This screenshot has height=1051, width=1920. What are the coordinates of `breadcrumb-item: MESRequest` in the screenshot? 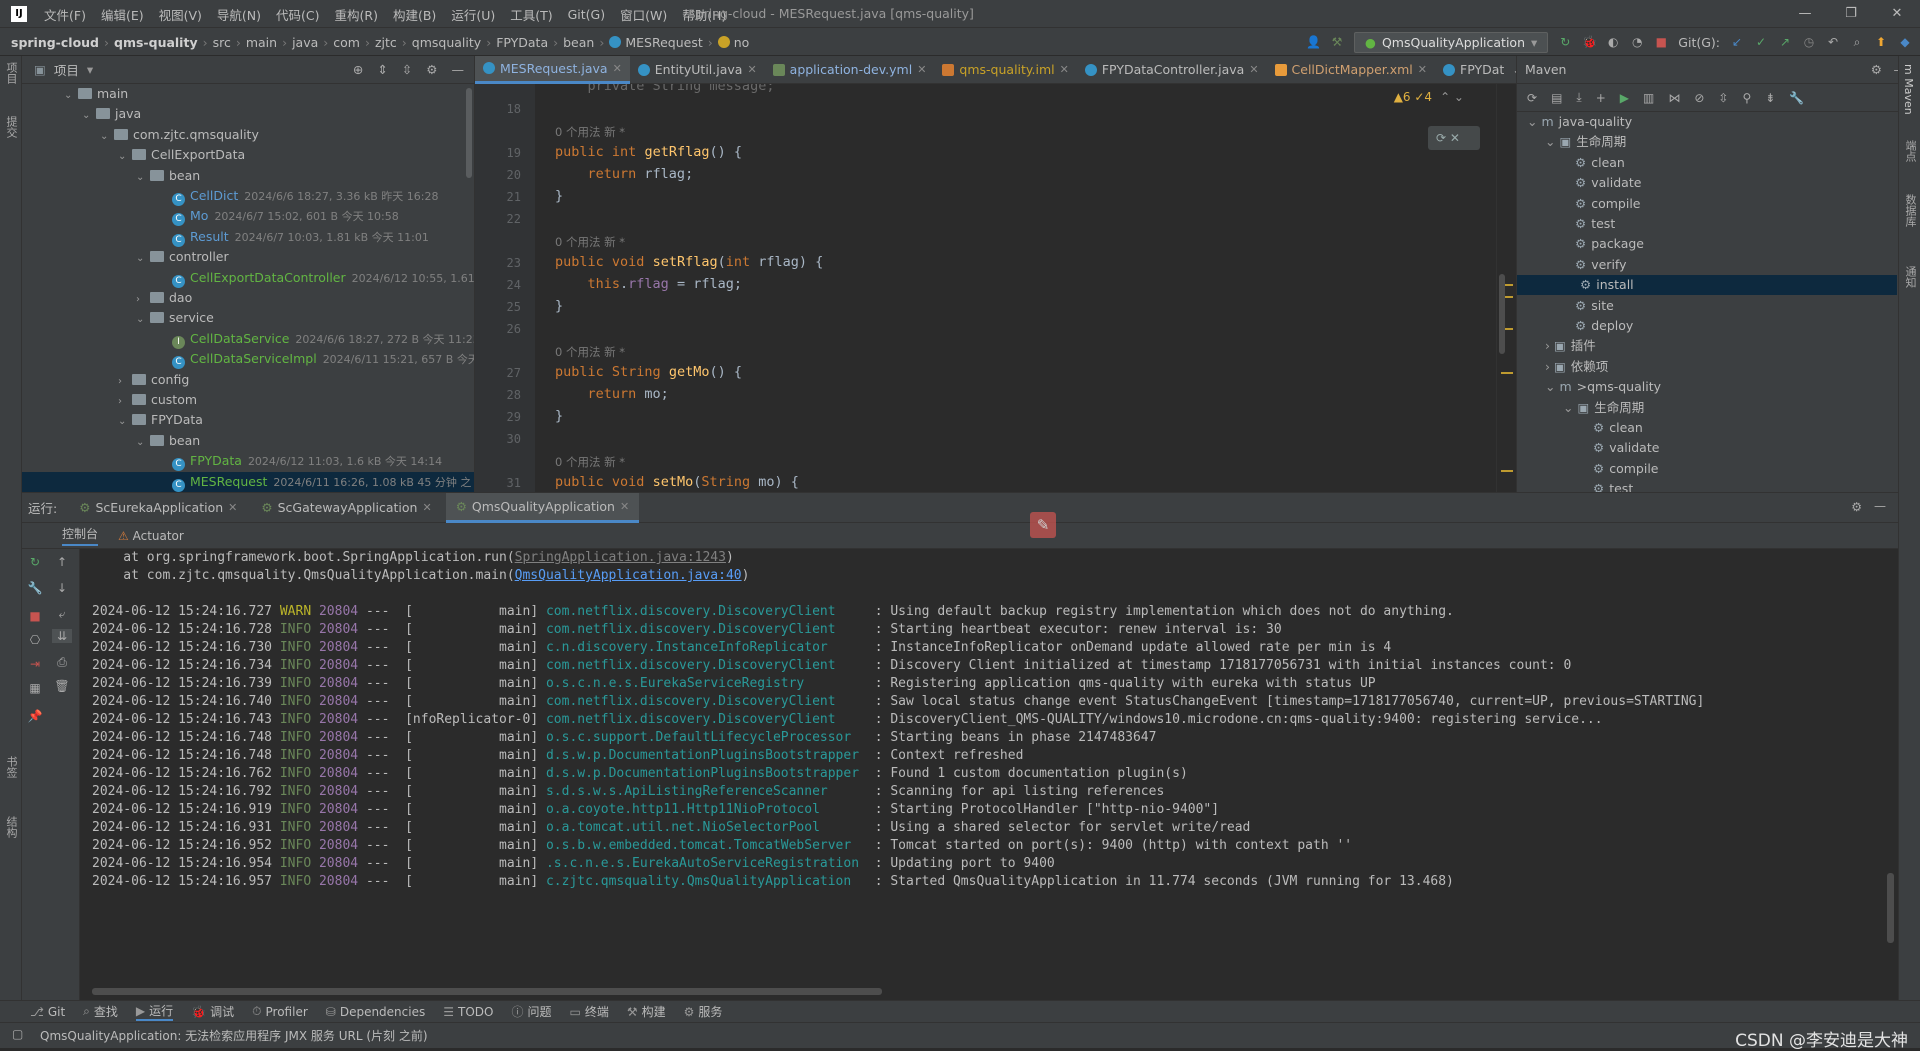 It's located at (663, 42).